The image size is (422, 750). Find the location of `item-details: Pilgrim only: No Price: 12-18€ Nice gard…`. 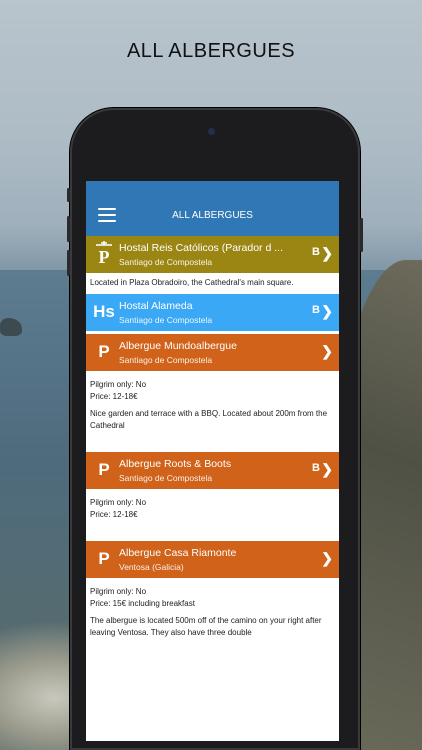

item-details: Pilgrim only: No Price: 12-18€ Nice gard… is located at coordinates (212, 411).